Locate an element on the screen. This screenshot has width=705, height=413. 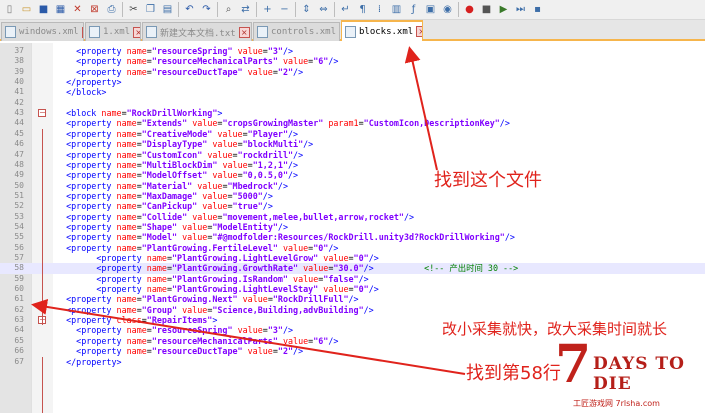
find-icon: ⌕ is located at coordinates (228, 9).